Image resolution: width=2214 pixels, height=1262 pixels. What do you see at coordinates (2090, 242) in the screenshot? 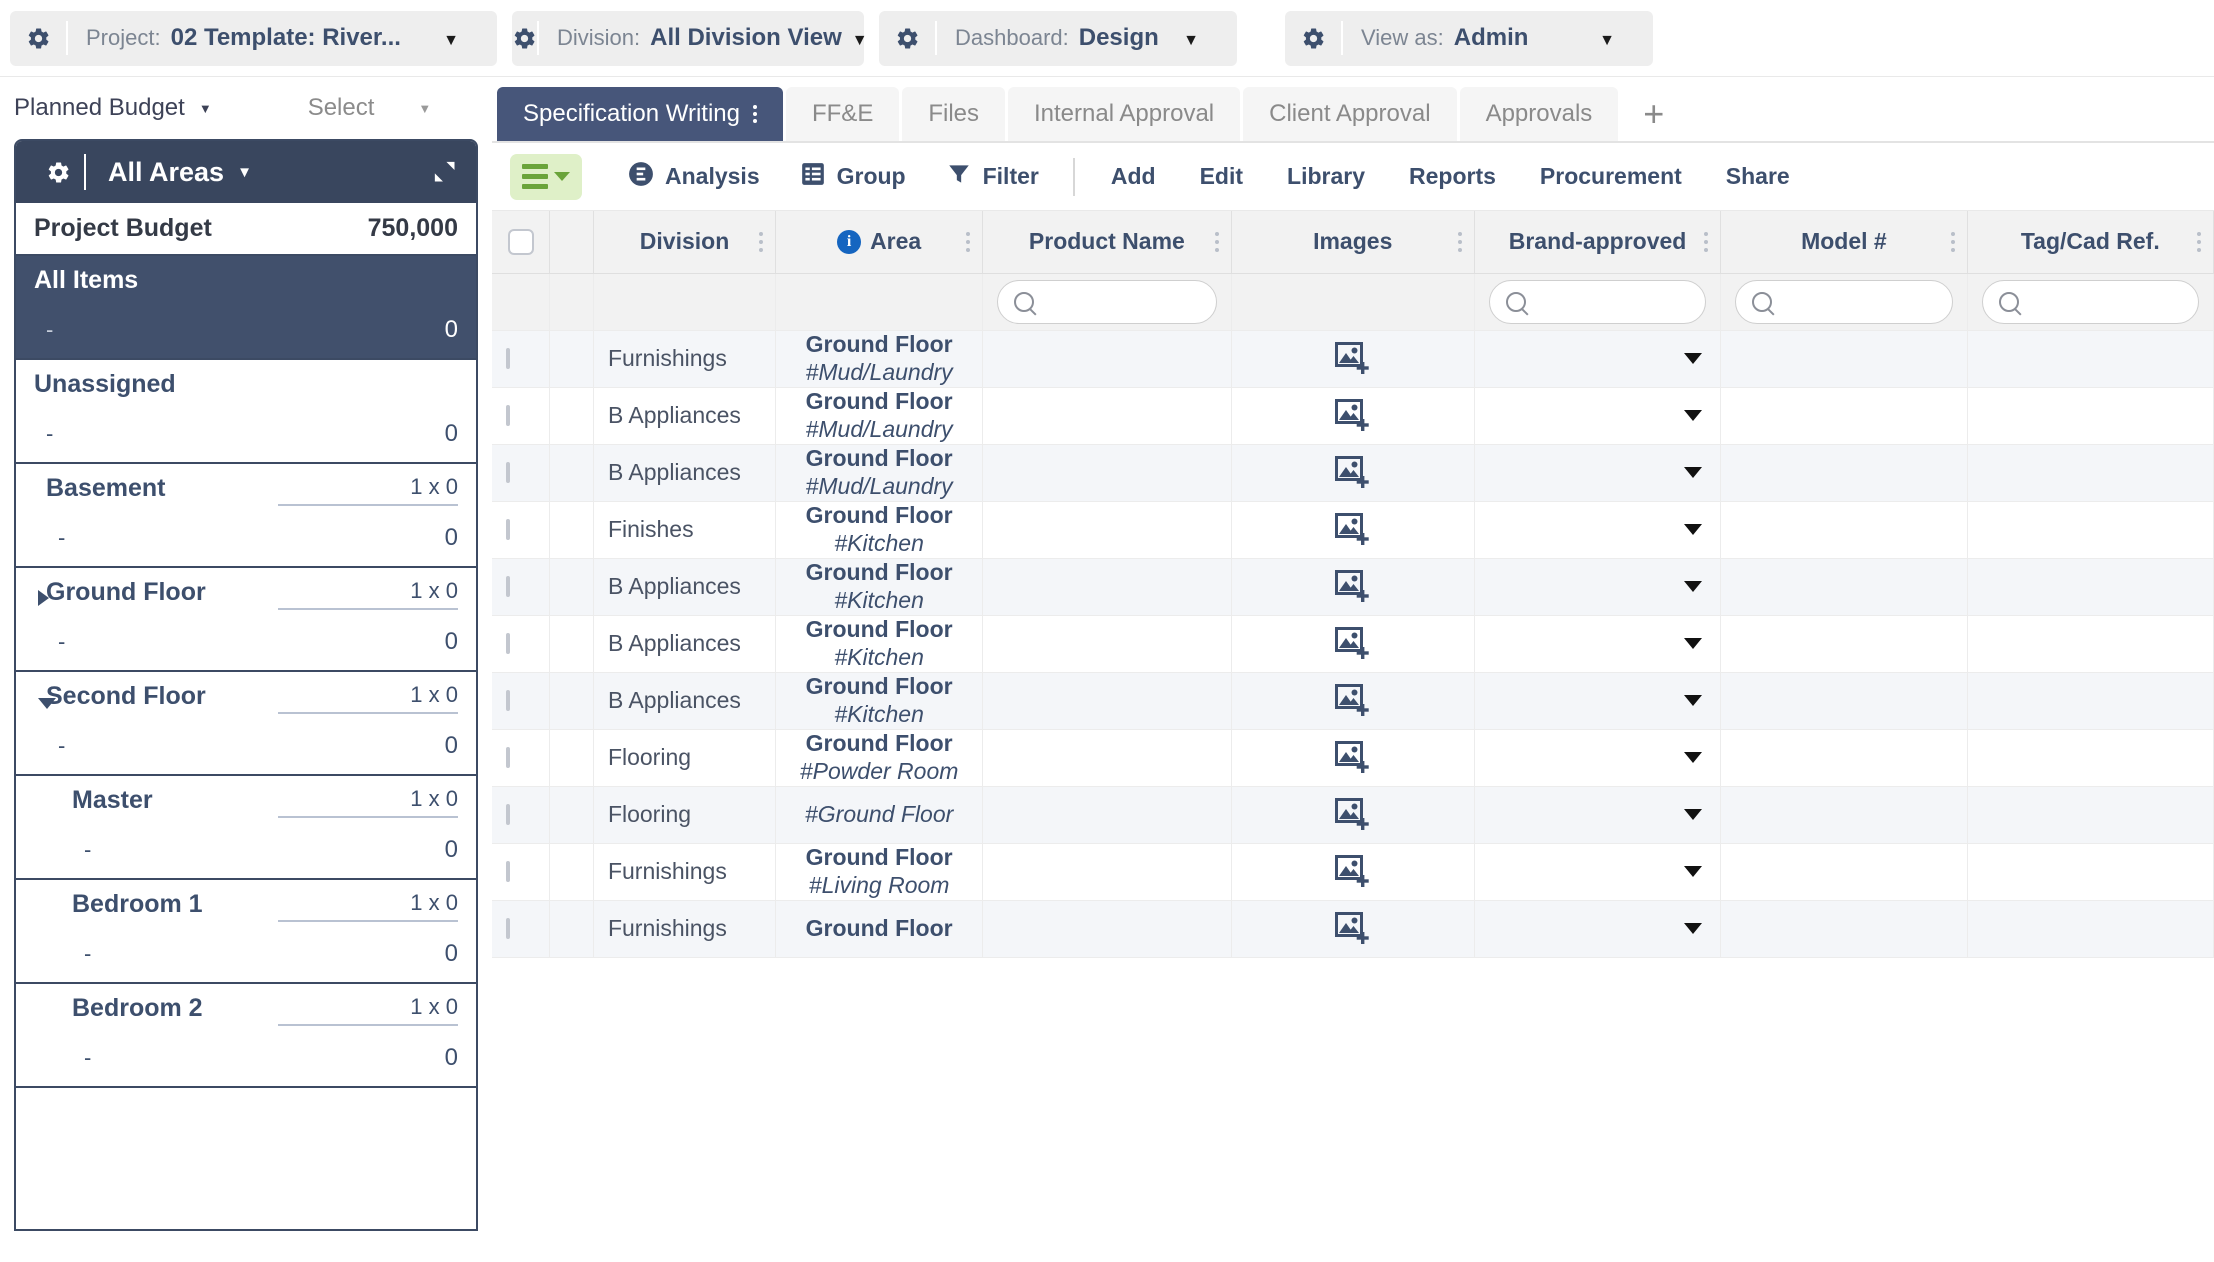
I see `column-header-tagcad: Tag/Cad Ref.` at bounding box center [2090, 242].